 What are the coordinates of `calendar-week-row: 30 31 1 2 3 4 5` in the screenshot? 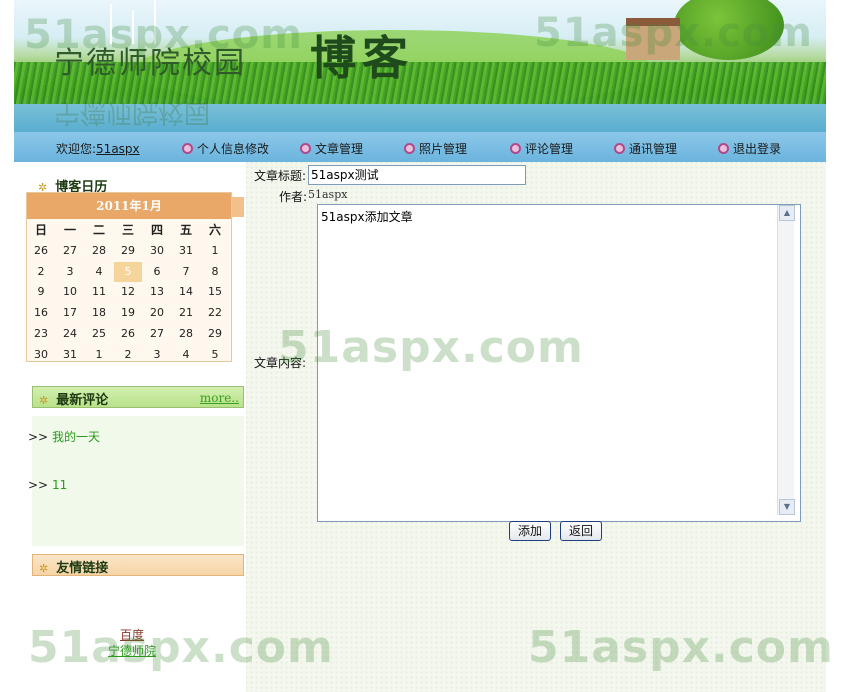 It's located at (129, 355).